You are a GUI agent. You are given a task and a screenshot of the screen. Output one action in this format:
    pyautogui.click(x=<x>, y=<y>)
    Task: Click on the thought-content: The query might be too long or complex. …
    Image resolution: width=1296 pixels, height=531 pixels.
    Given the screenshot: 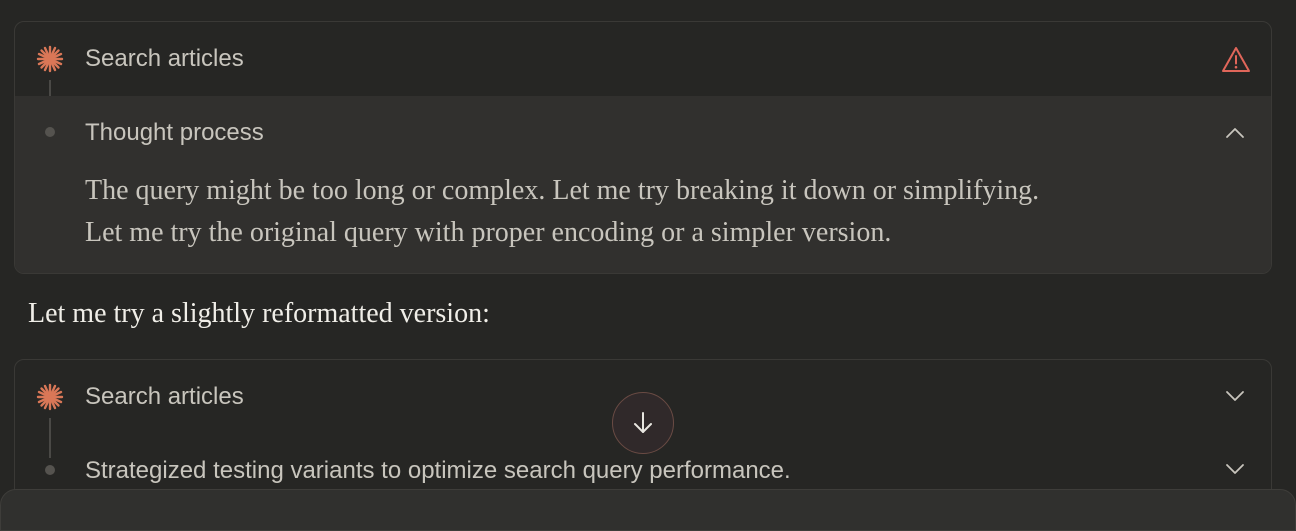 What is the action you would take?
    pyautogui.click(x=660, y=212)
    